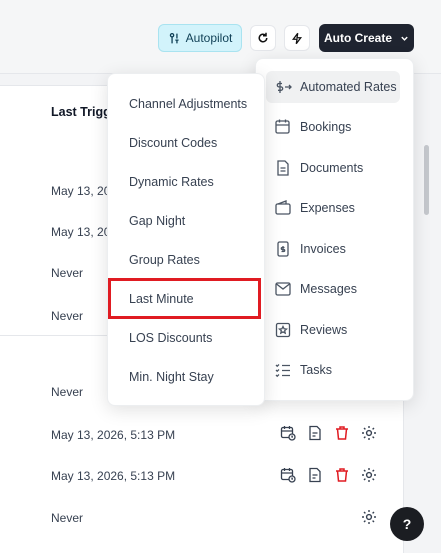 This screenshot has width=441, height=553. I want to click on submenu-item-discount-codes: Discount Codes, so click(173, 143).